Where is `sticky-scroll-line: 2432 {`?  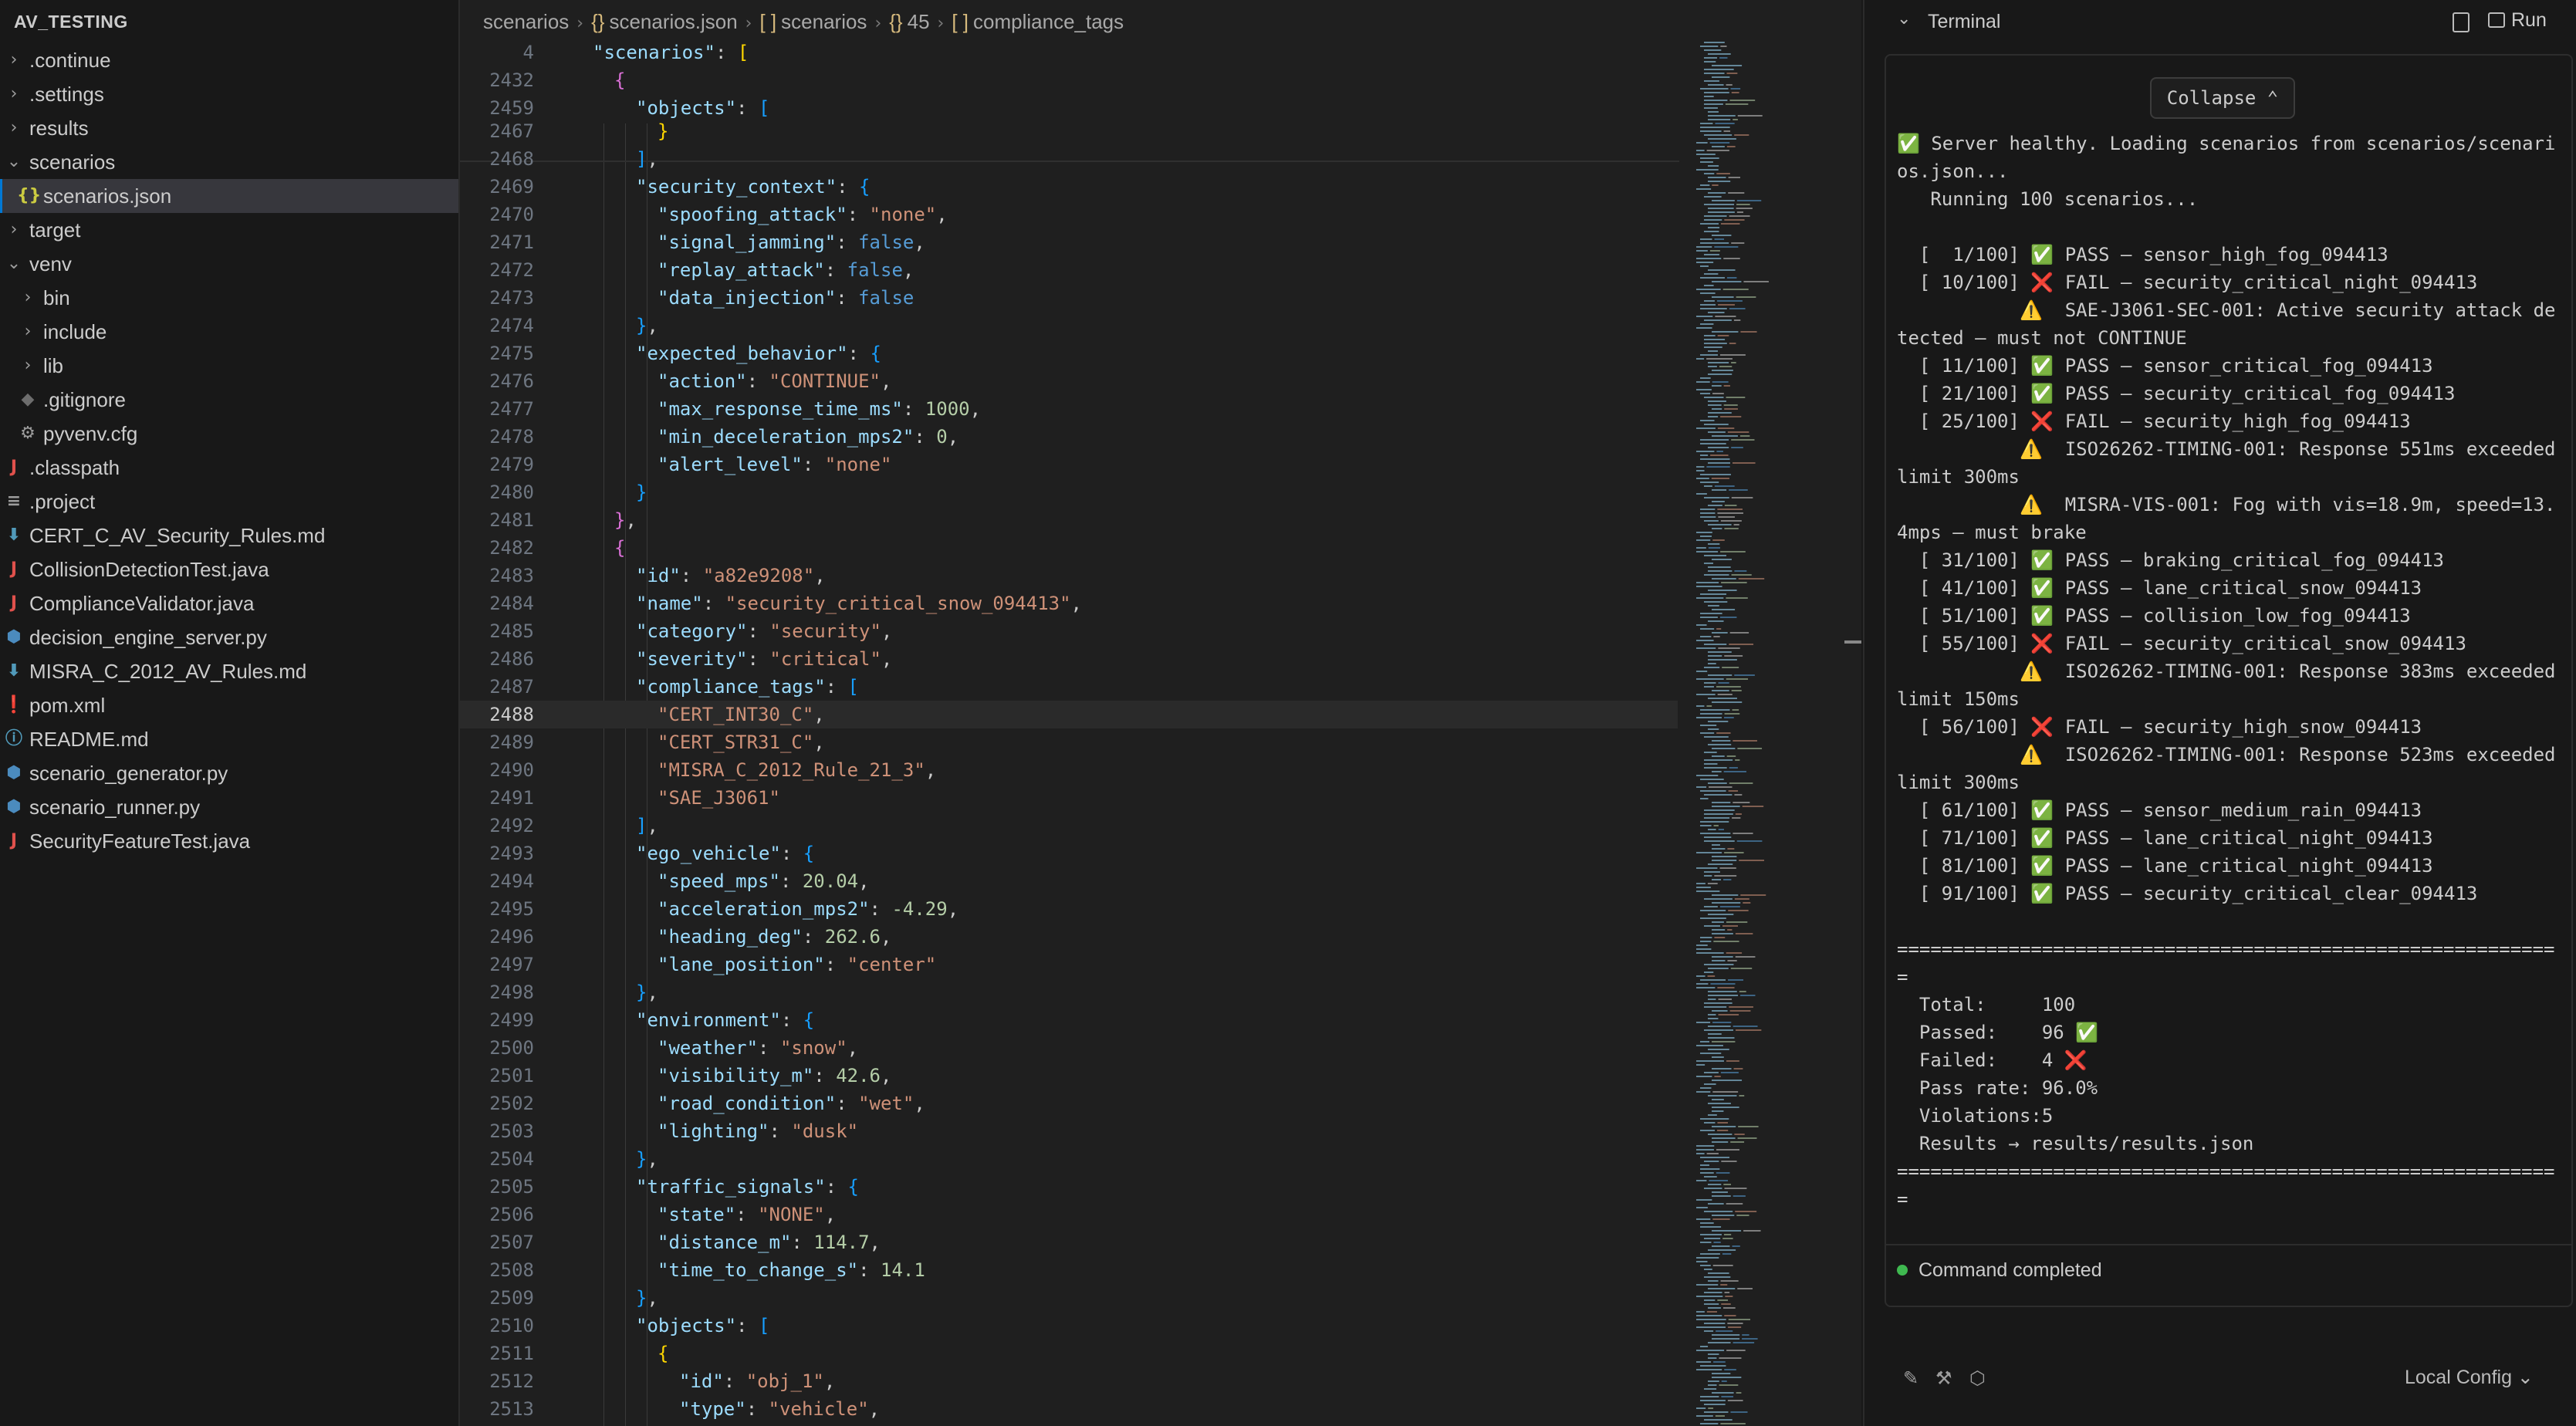 sticky-scroll-line: 2432 { is located at coordinates (1069, 80).